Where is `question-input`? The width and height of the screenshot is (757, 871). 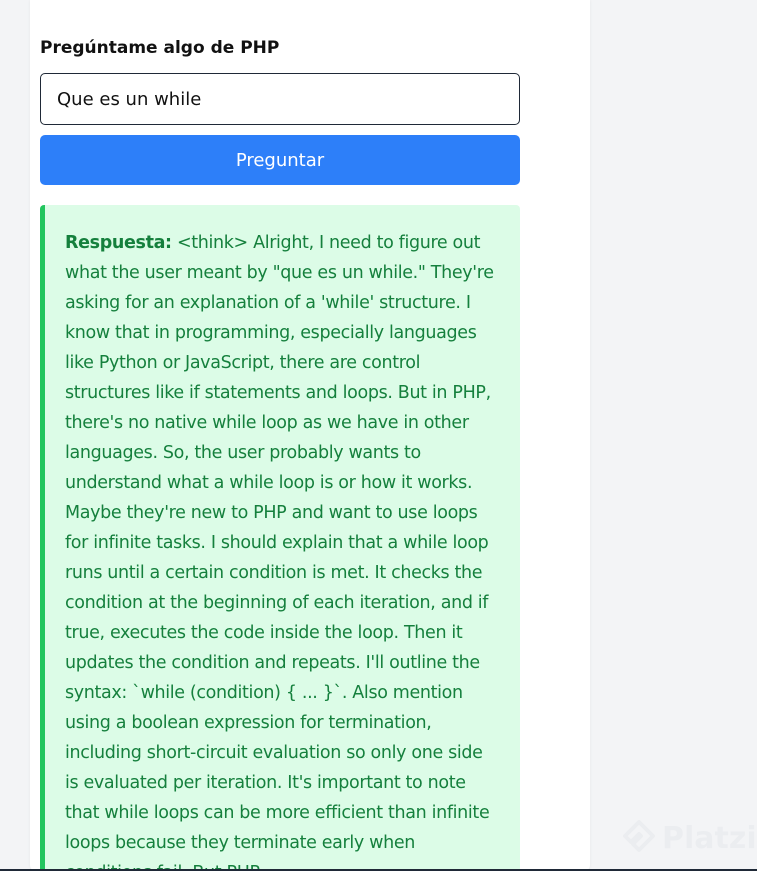 question-input is located at coordinates (280, 99).